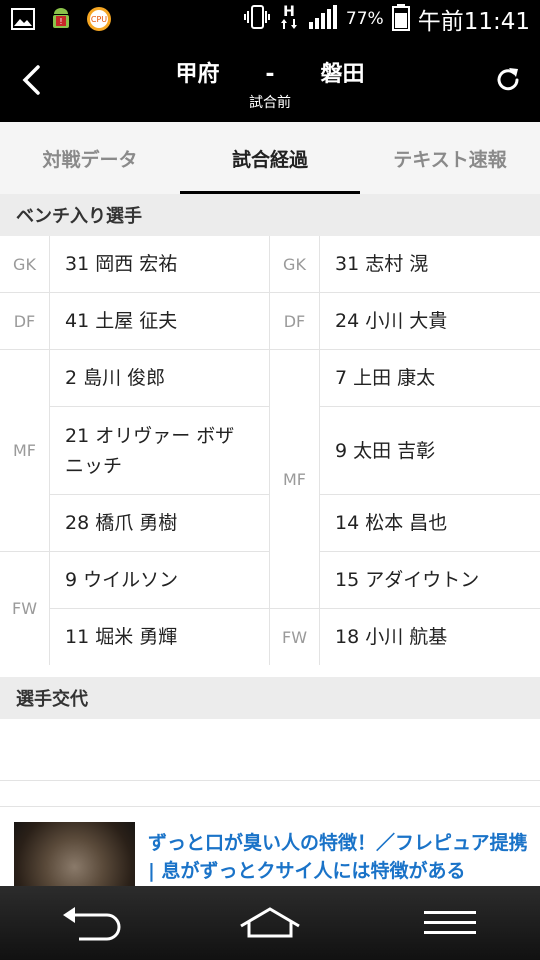 This screenshot has height=960, width=540. Describe the element at coordinates (450, 158) in the screenshot. I see `tab-text-live: テキスト速報` at that location.